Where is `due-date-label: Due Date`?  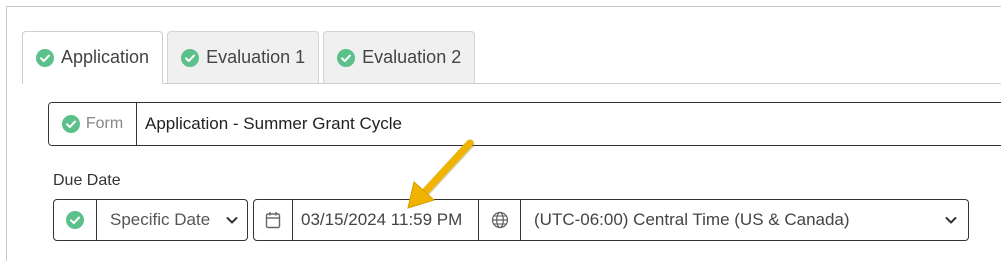 due-date-label: Due Date is located at coordinates (87, 180).